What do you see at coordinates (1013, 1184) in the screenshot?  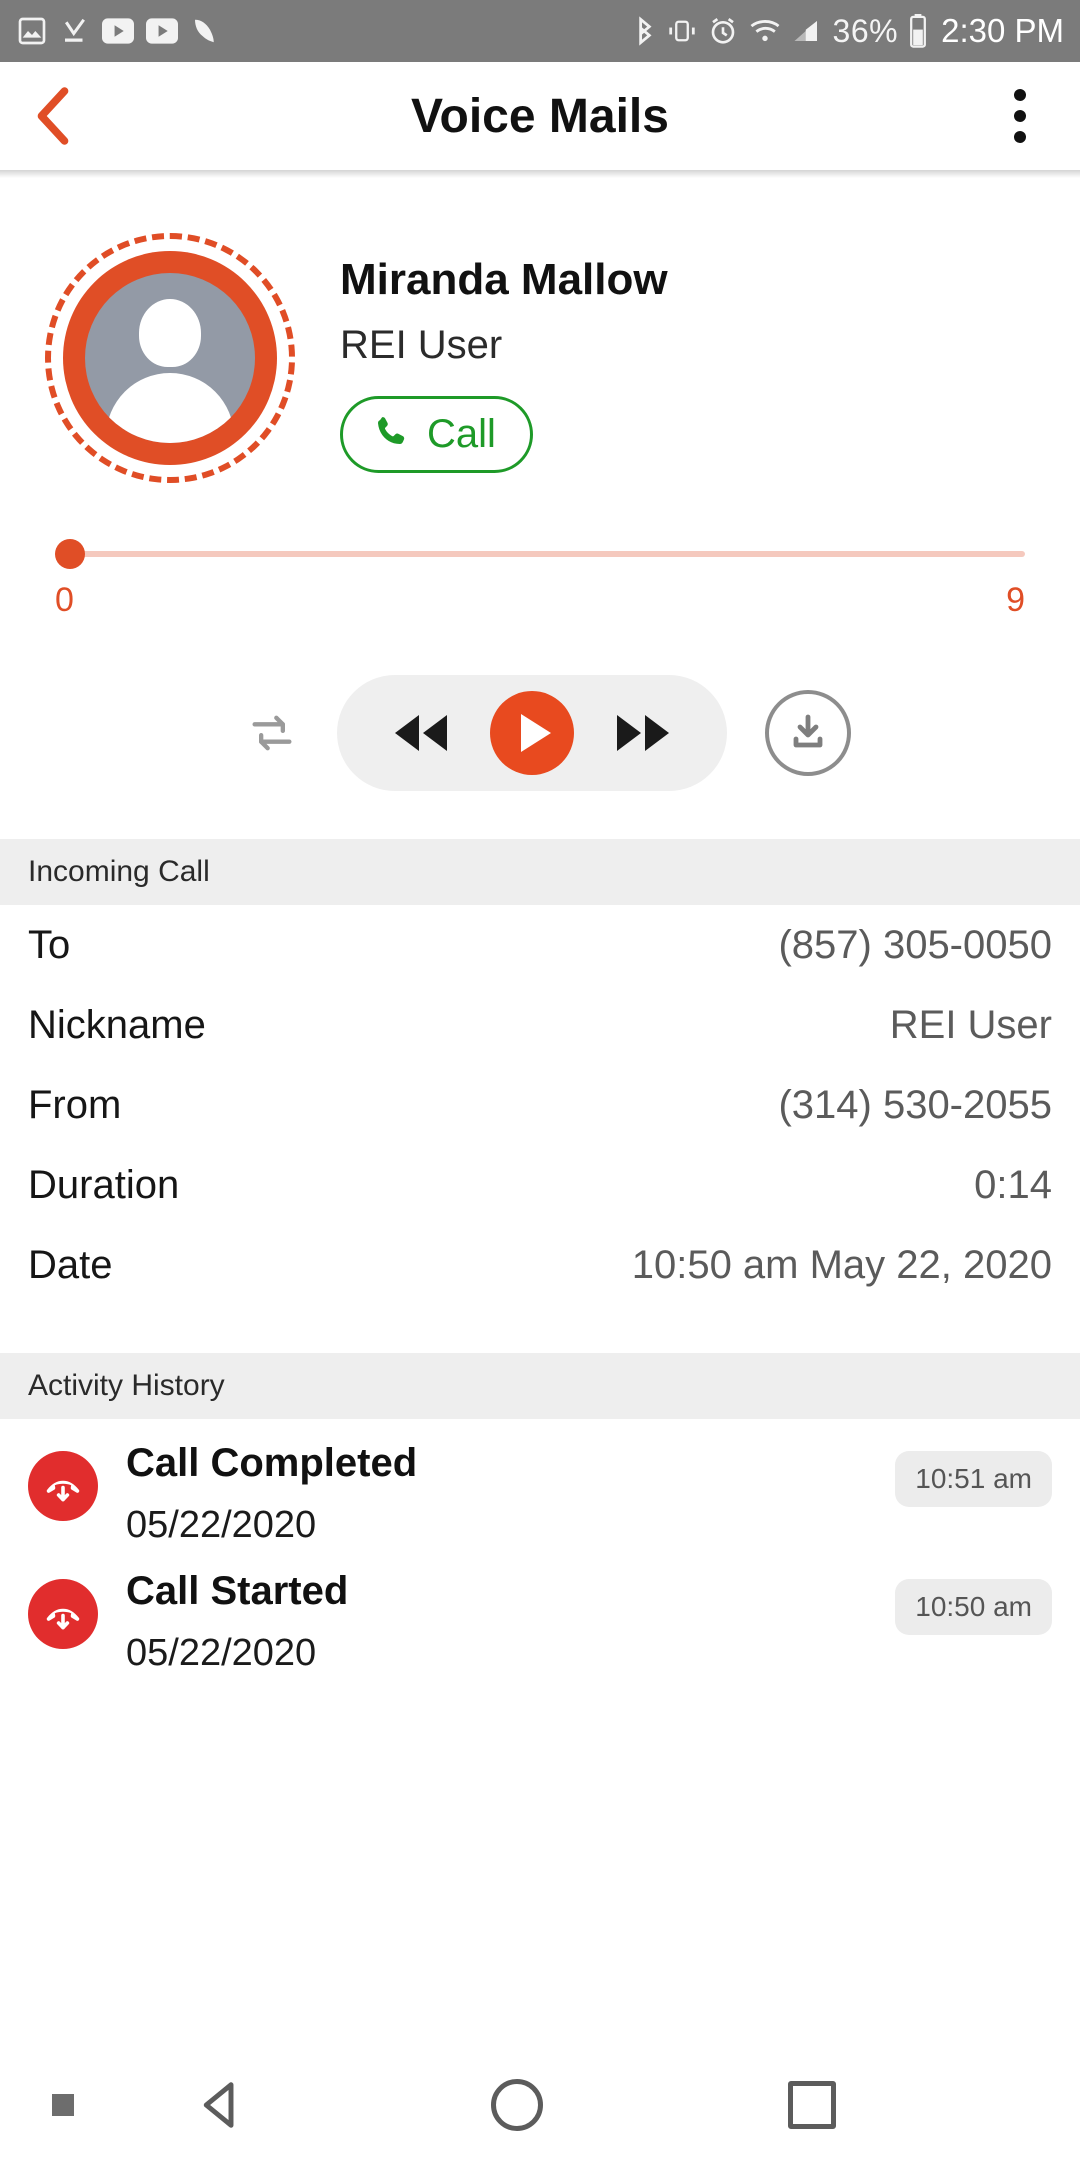 I see `detail-value: 0:14` at bounding box center [1013, 1184].